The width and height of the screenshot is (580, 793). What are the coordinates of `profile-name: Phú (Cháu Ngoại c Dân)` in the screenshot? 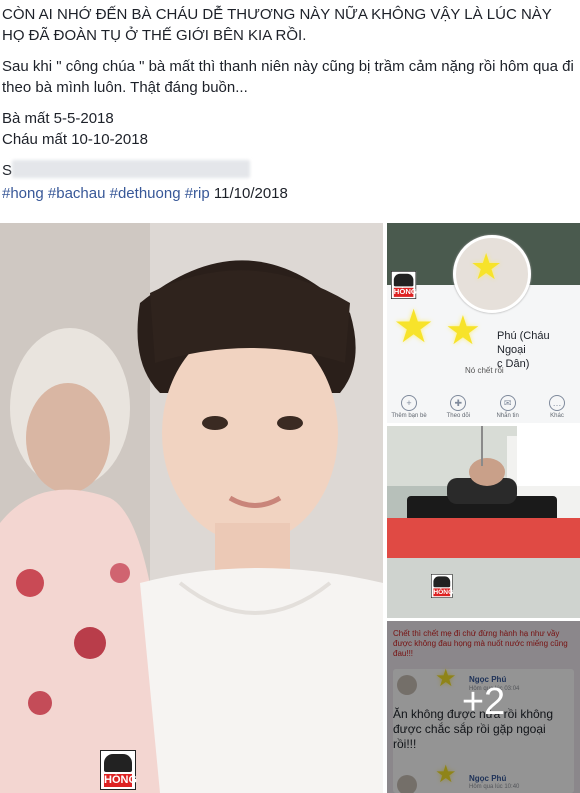 It's located at (538, 350).